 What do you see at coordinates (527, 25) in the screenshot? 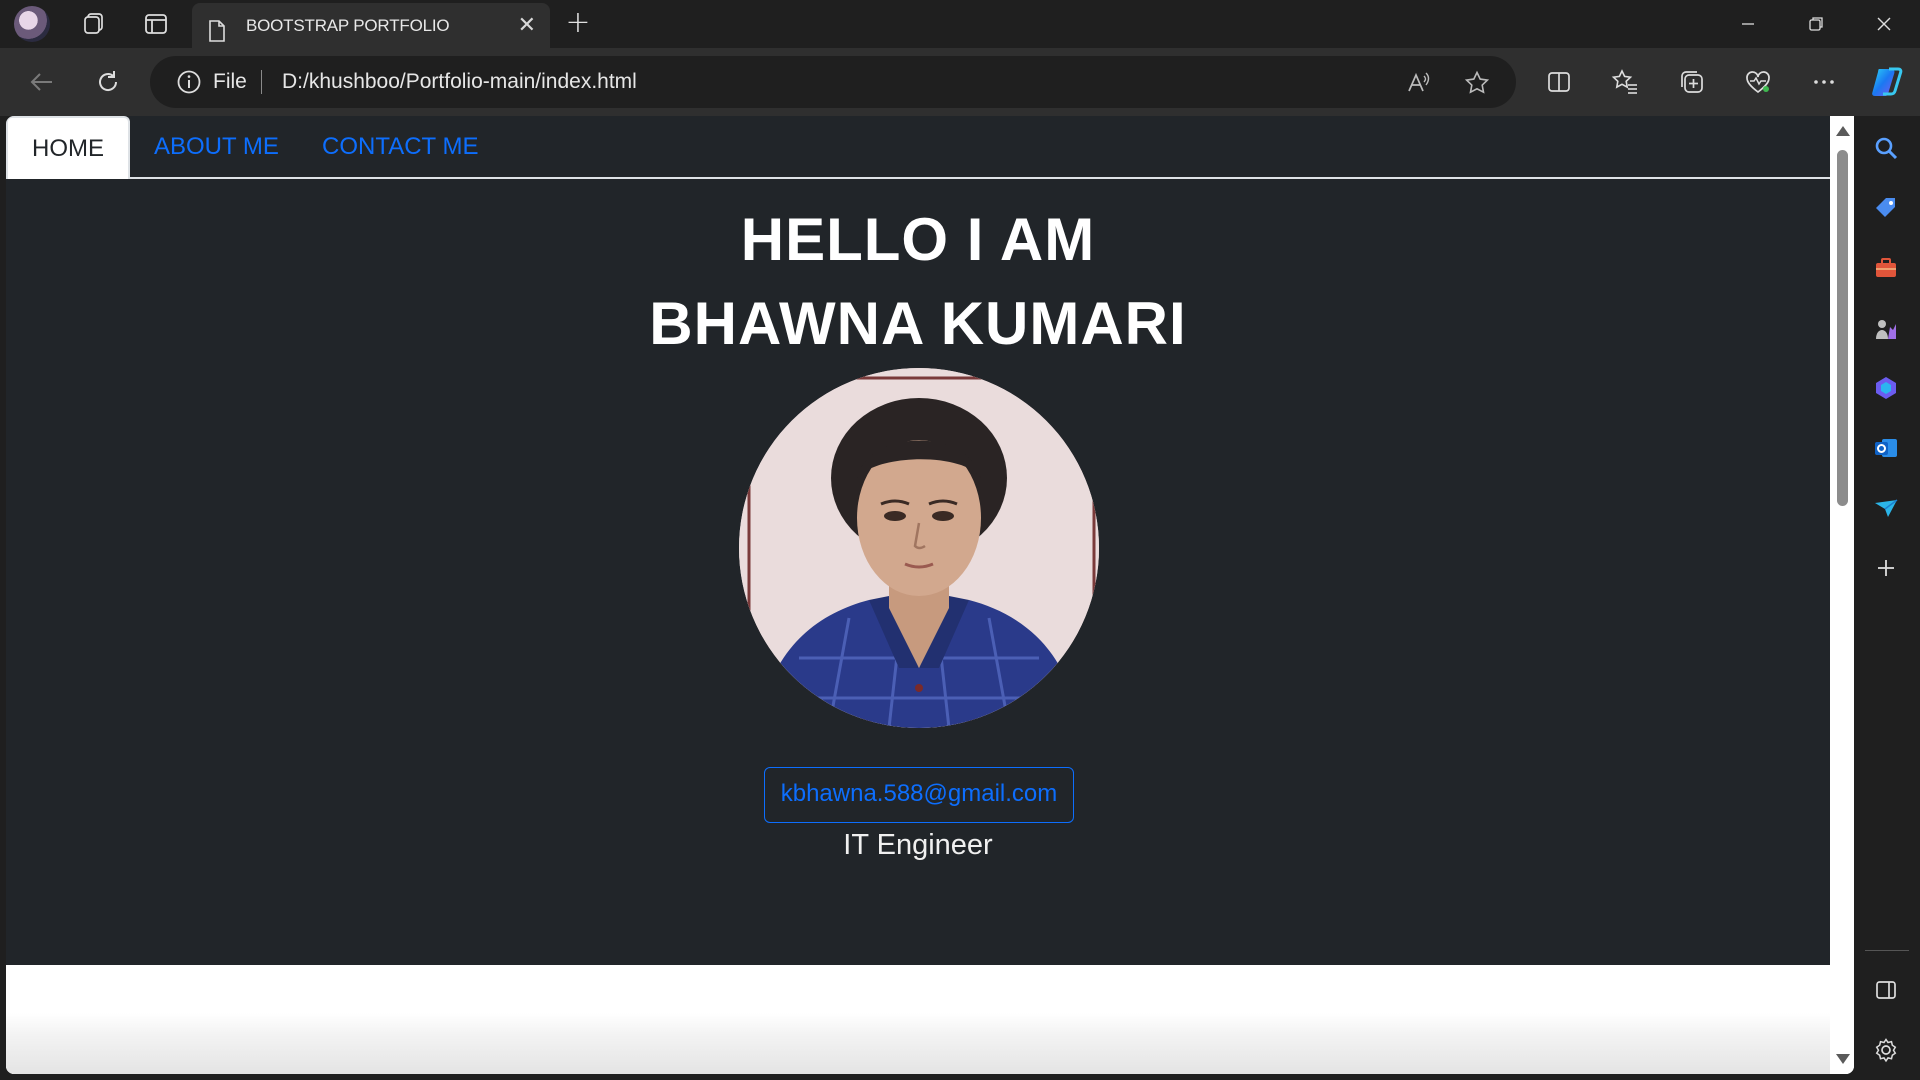
I see `close-tab-icon: ✕` at bounding box center [527, 25].